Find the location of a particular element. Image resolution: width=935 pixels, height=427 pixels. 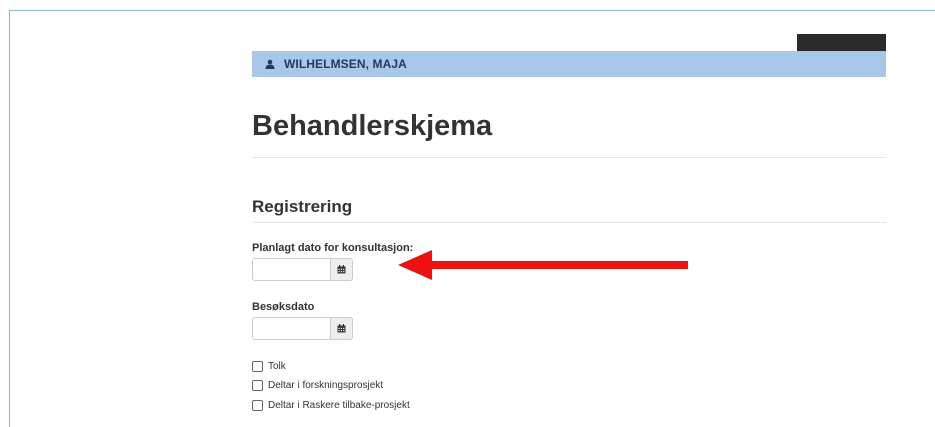

title-divider is located at coordinates (569, 157).